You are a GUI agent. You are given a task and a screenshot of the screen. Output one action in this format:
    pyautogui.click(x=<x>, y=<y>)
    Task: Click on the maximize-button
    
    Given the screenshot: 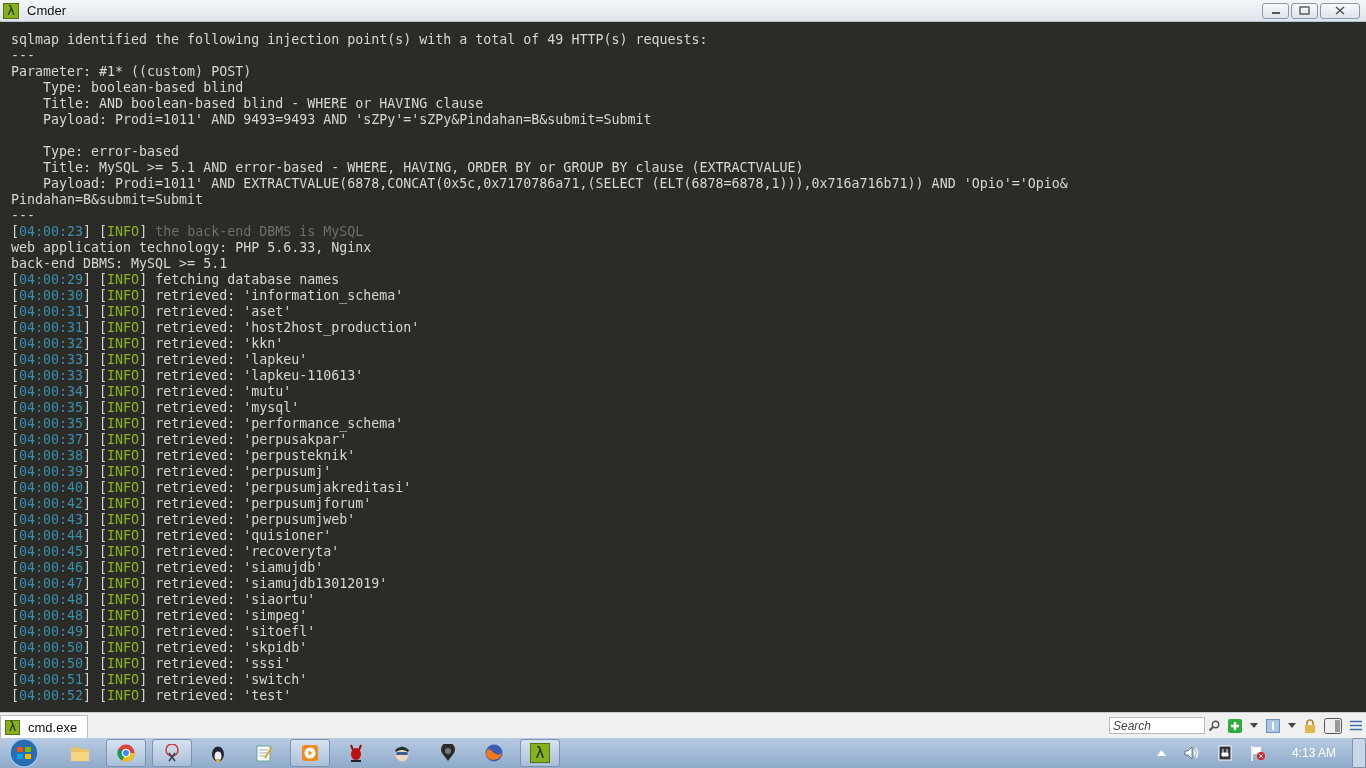 What is the action you would take?
    pyautogui.click(x=1304, y=10)
    